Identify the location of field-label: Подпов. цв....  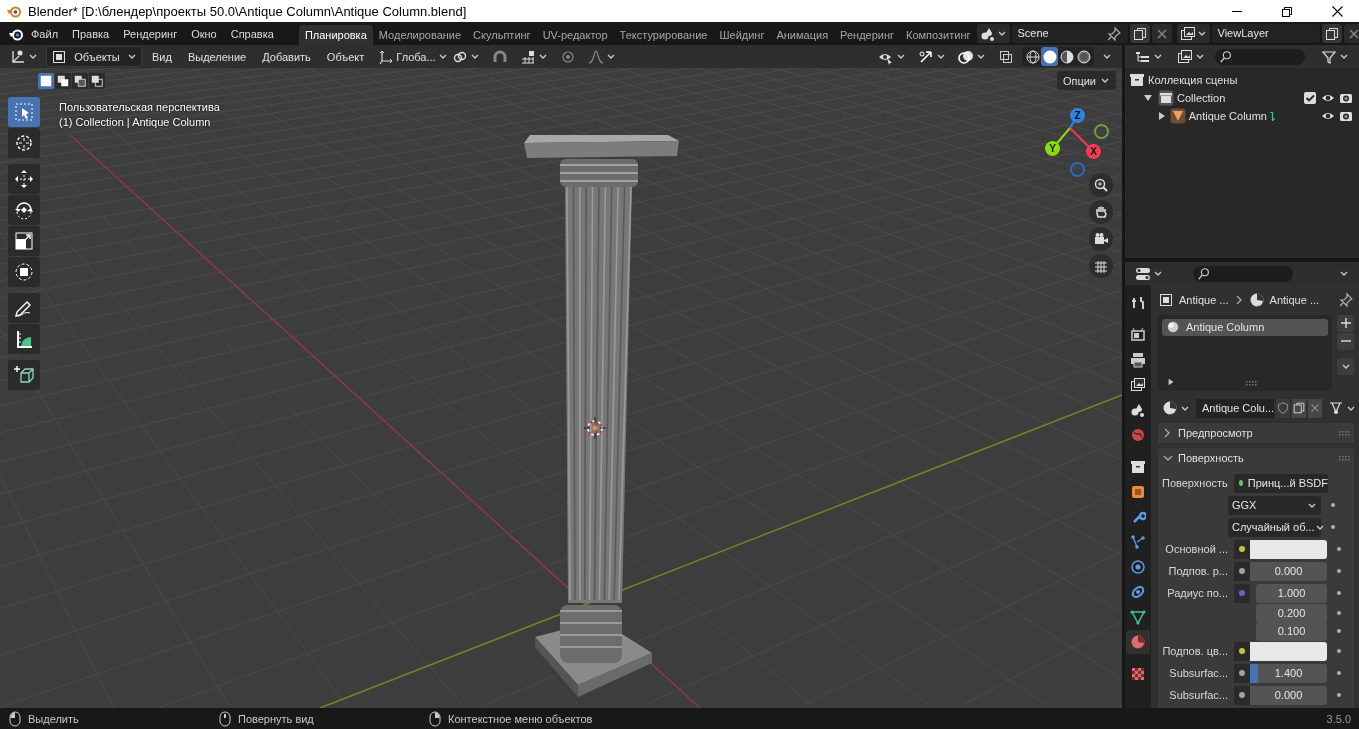
(1195, 651).